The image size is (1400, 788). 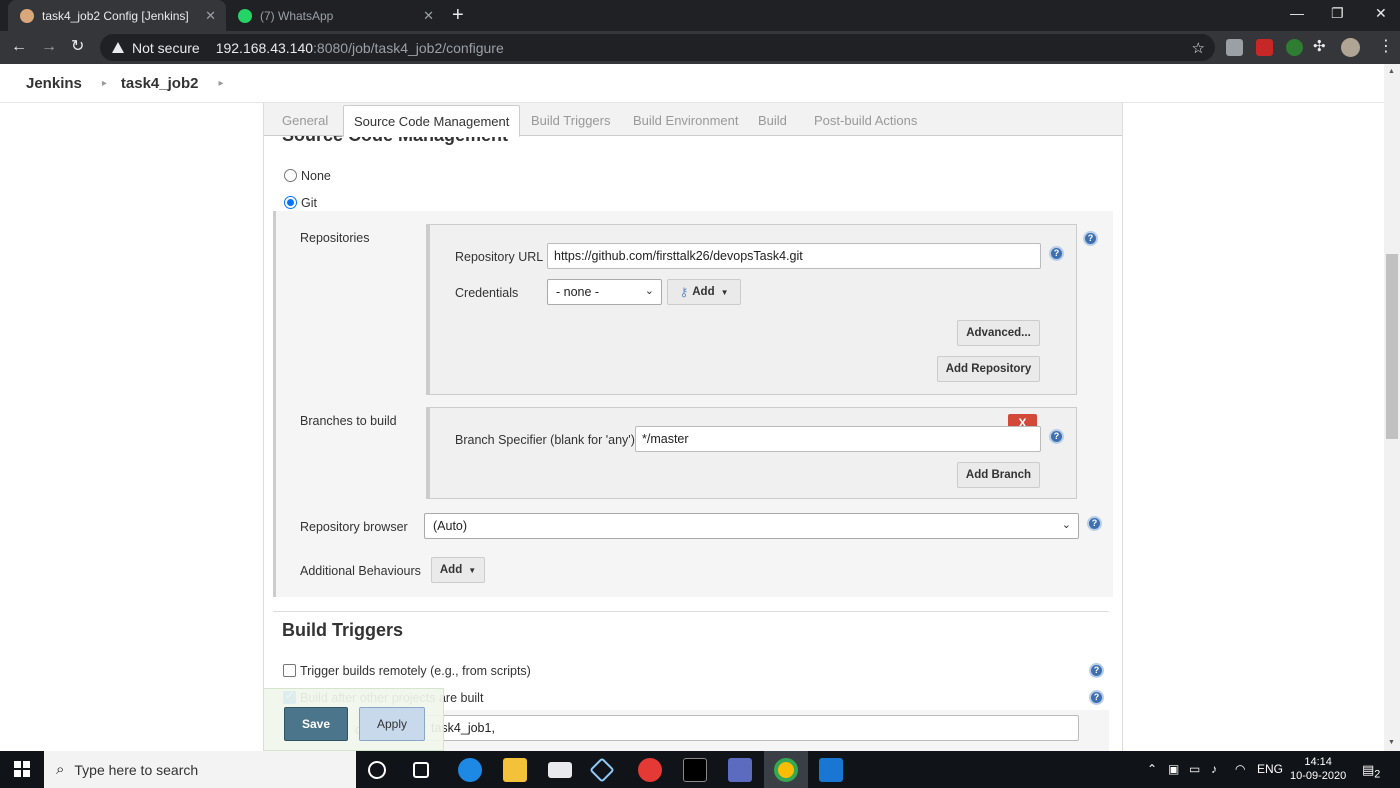 What do you see at coordinates (1319, 47) in the screenshot?
I see `puzzle-icon: ✣` at bounding box center [1319, 47].